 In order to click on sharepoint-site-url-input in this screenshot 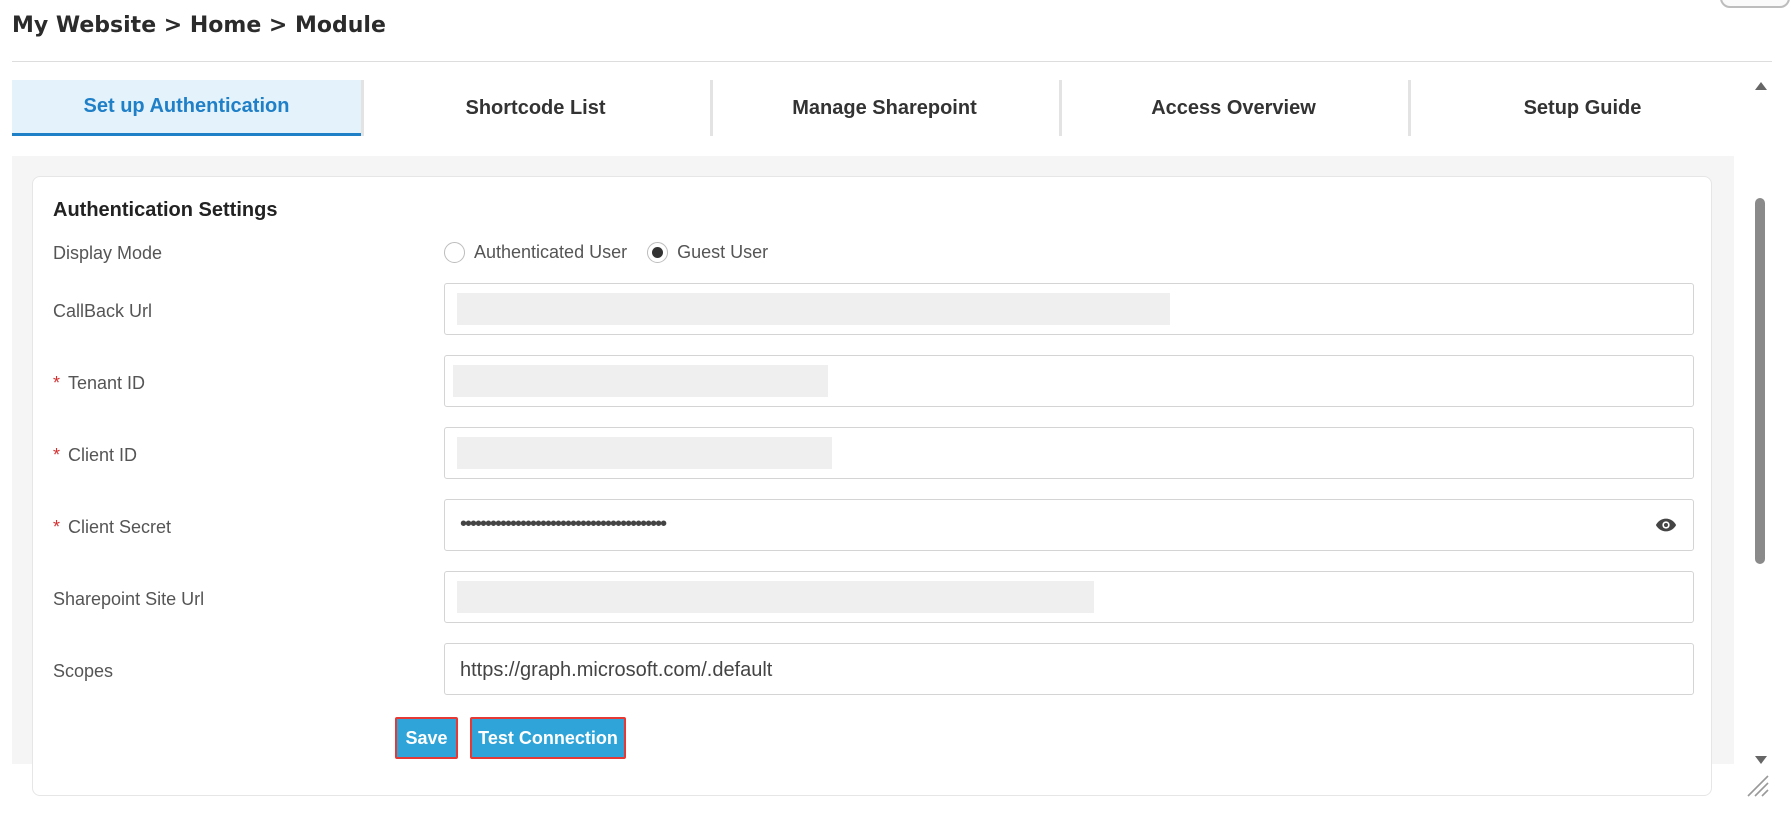, I will do `click(1069, 597)`.